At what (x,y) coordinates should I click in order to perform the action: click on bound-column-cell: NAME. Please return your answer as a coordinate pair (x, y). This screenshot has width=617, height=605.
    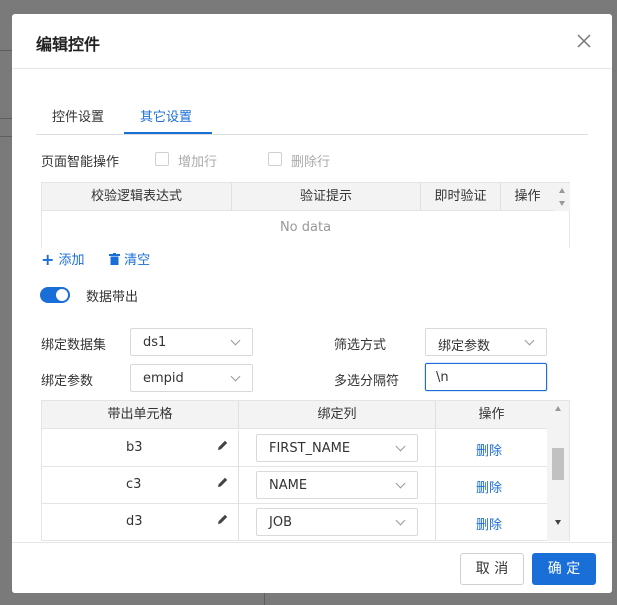
    Looking at the image, I should click on (337, 485).